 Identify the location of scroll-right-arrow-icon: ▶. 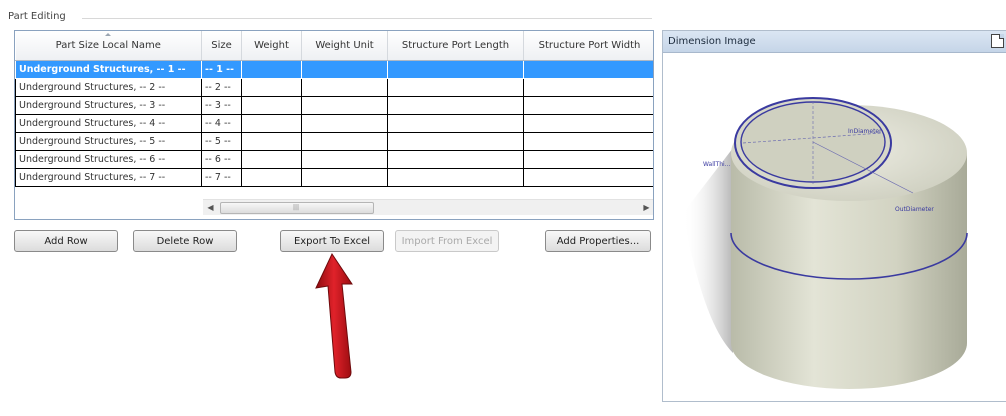
(646, 207).